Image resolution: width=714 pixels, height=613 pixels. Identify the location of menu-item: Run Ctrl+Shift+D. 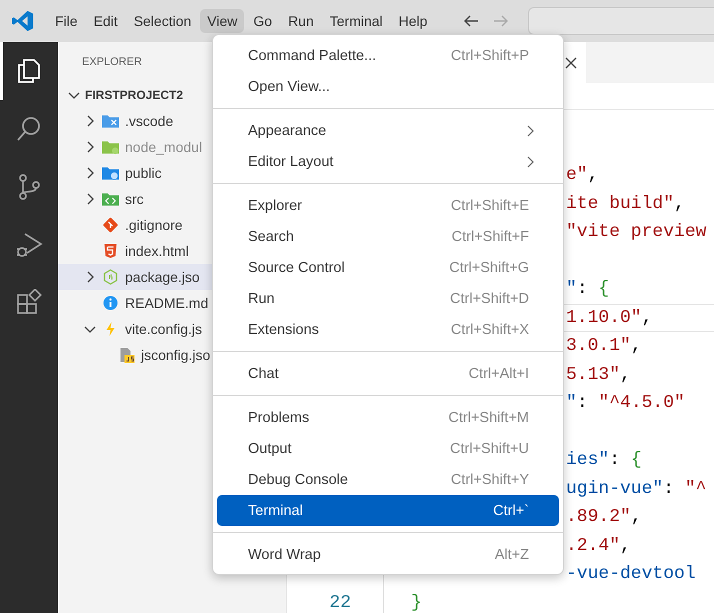
(388, 298).